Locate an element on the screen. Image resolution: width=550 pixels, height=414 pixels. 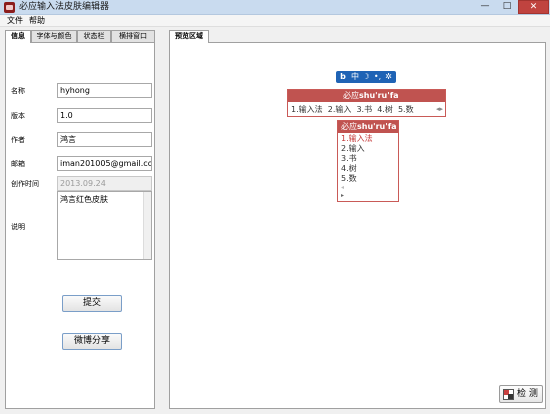
punctuation-icon: •, is located at coordinates (377, 76).